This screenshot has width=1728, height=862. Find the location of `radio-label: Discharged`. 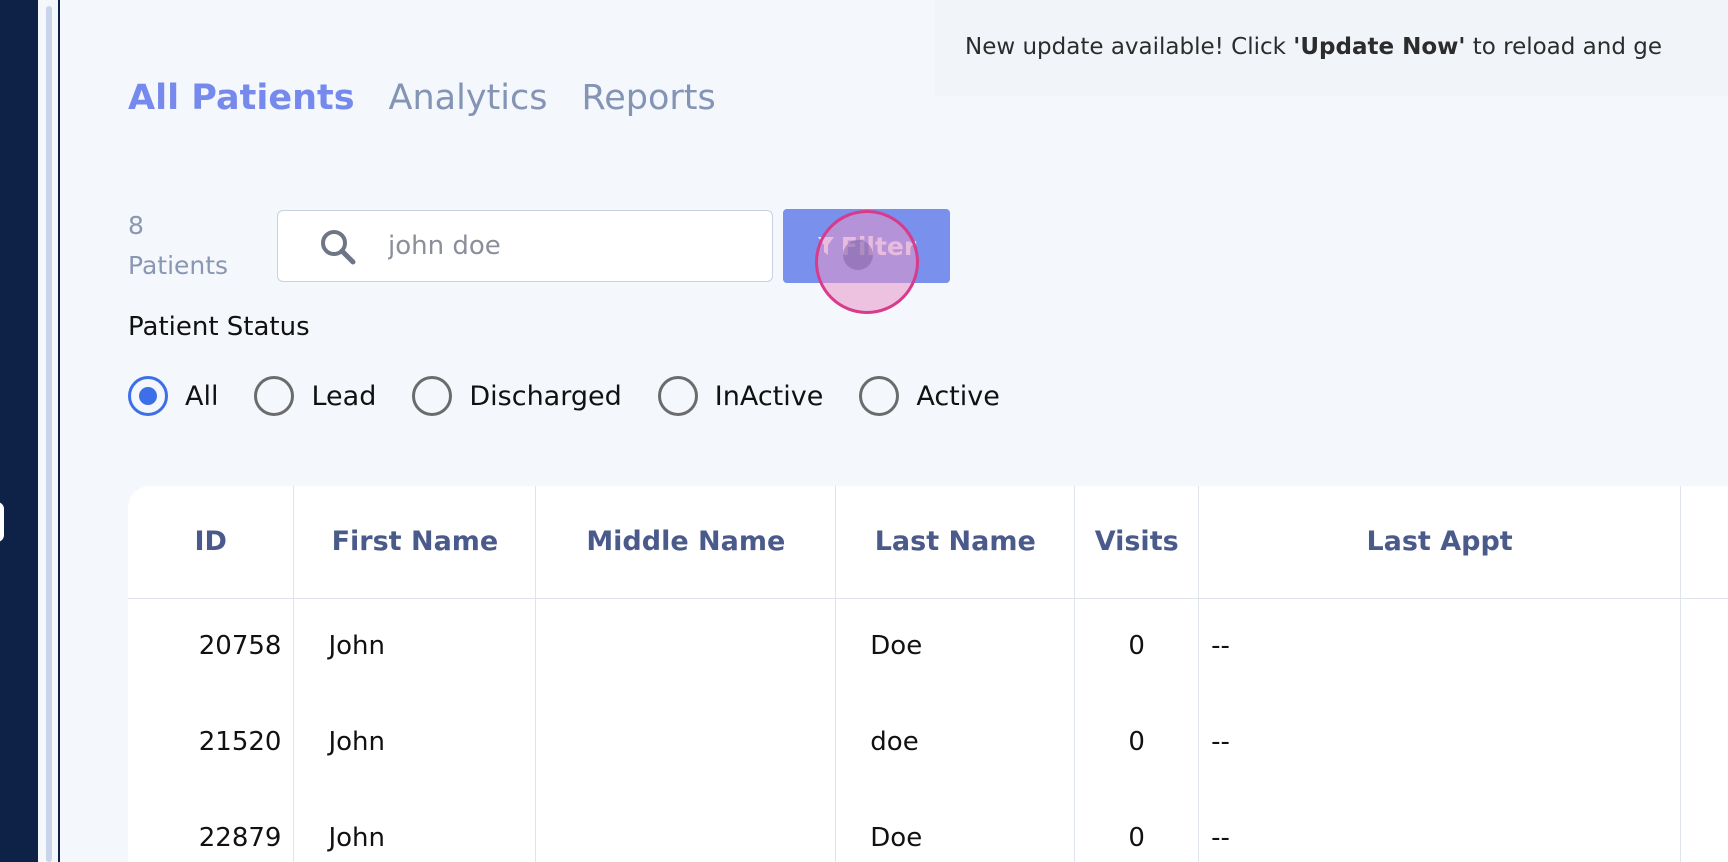

radio-label: Discharged is located at coordinates (545, 396).